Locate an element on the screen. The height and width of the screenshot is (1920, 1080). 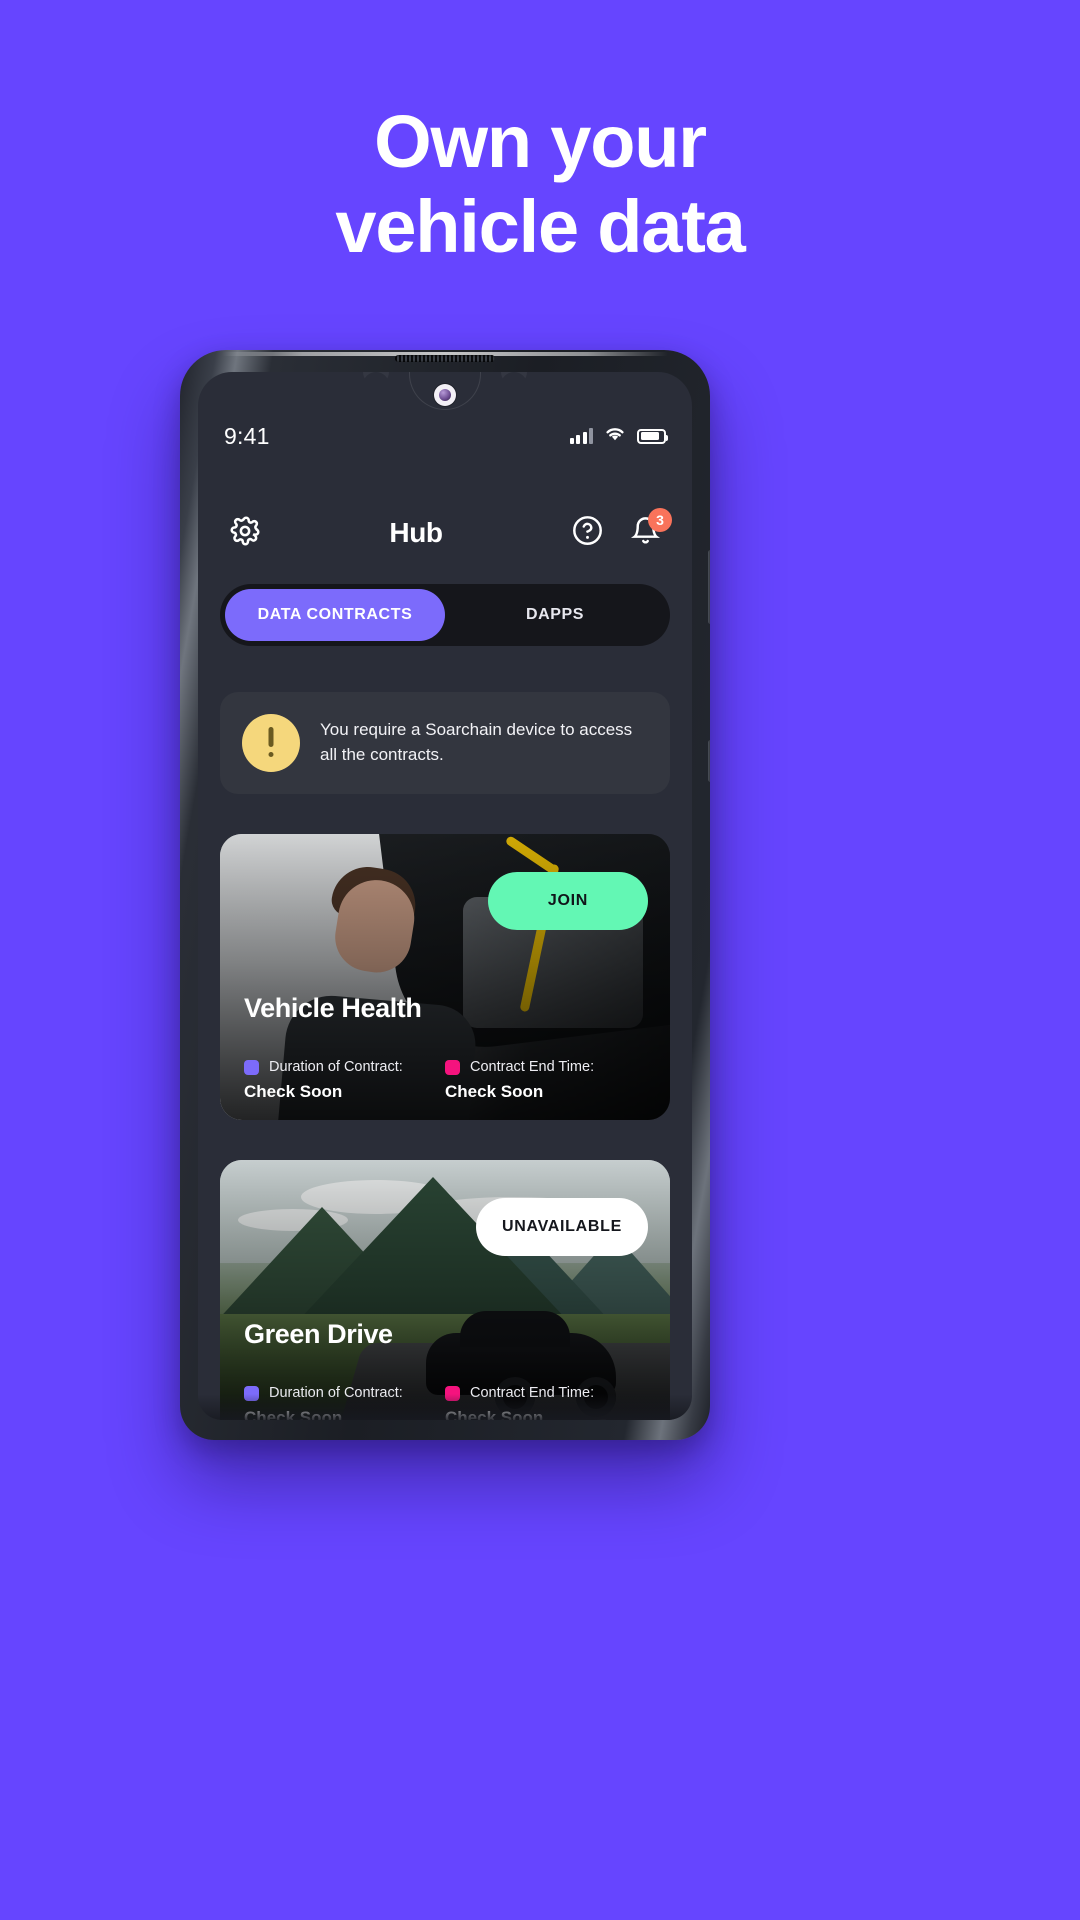
headline-line-1: Own your is located at coordinates (540, 141).